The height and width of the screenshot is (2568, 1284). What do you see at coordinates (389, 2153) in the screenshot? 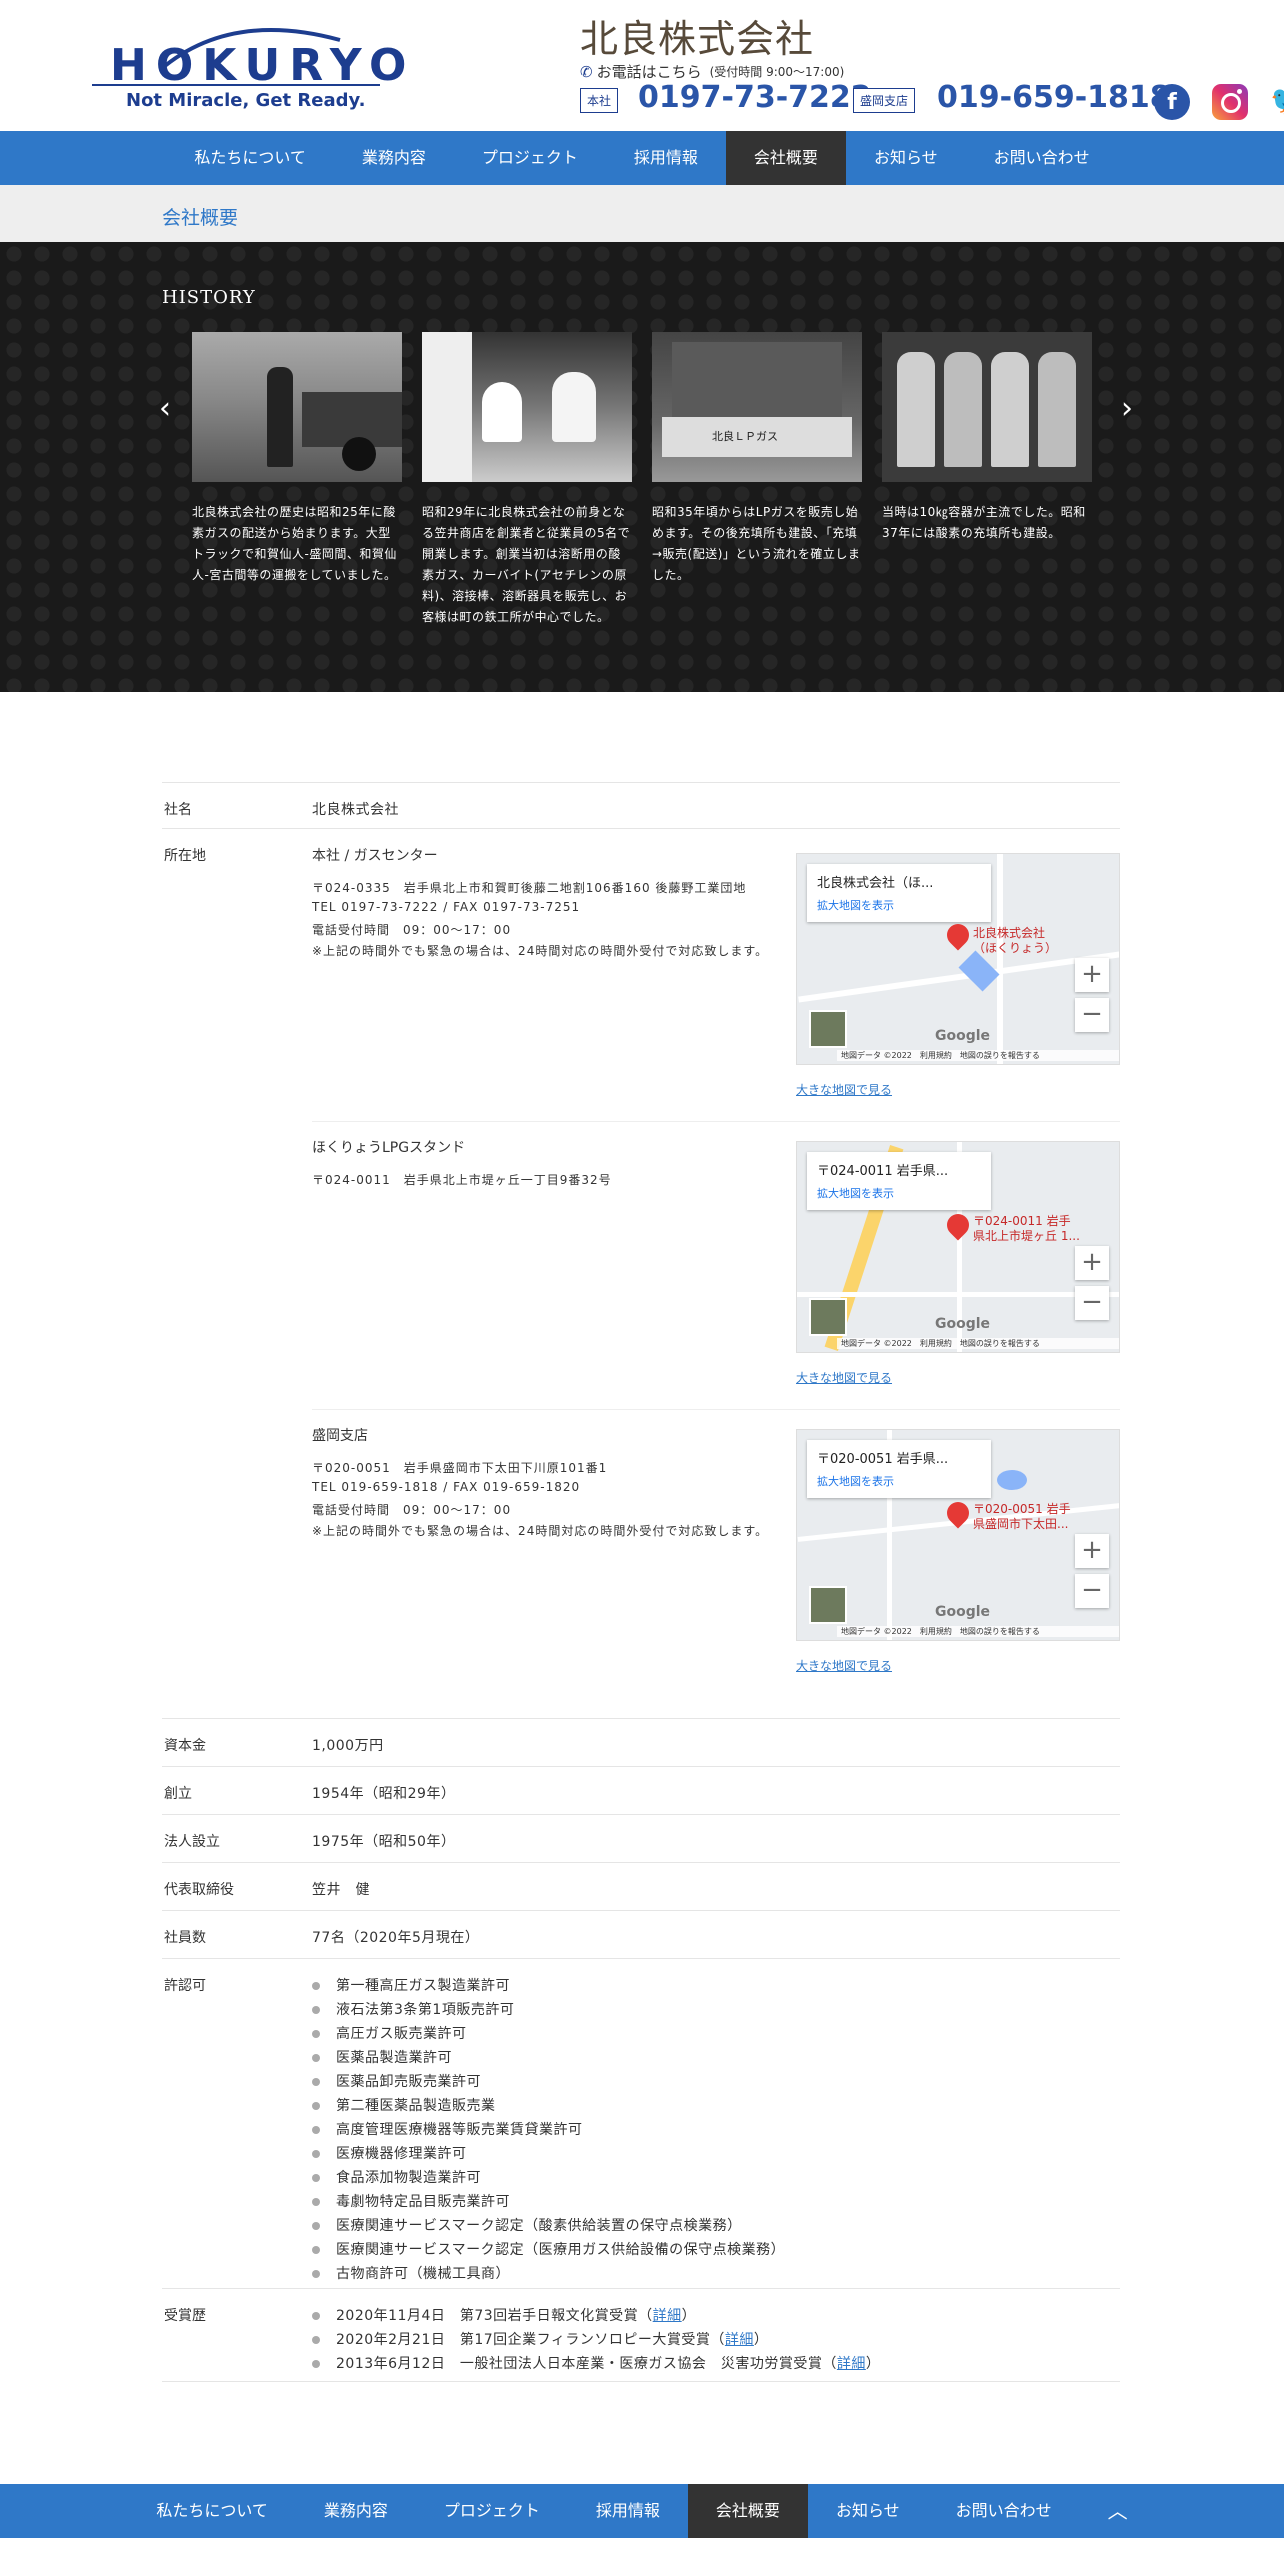
I see `license-item: 医療機器修理業許可` at bounding box center [389, 2153].